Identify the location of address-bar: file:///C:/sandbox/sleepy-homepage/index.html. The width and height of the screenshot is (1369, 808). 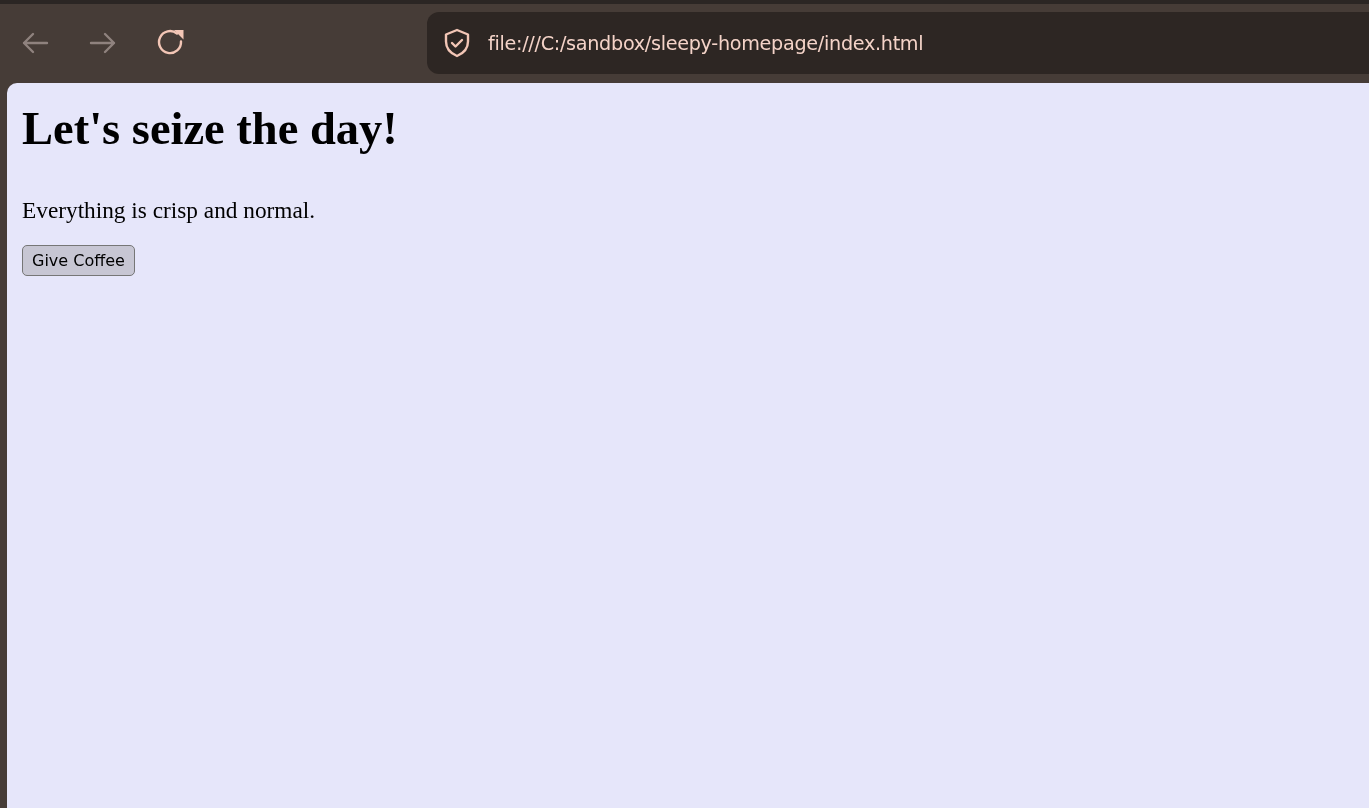
(898, 43).